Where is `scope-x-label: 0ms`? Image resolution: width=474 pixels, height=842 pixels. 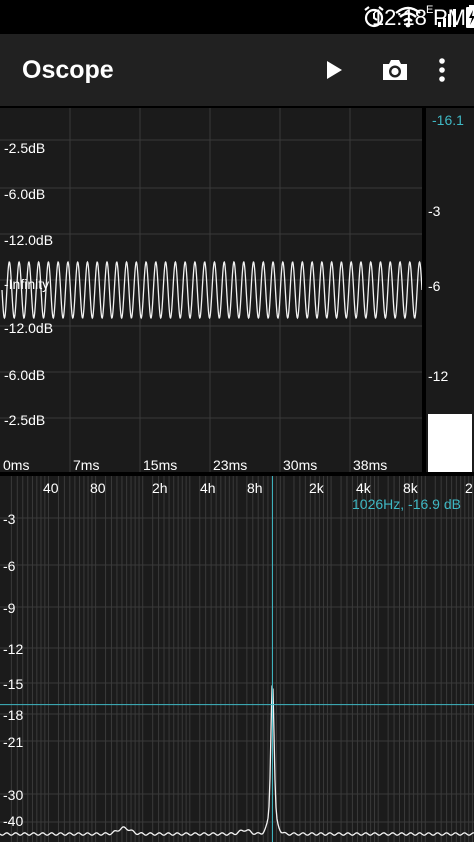
scope-x-label: 0ms is located at coordinates (16, 464).